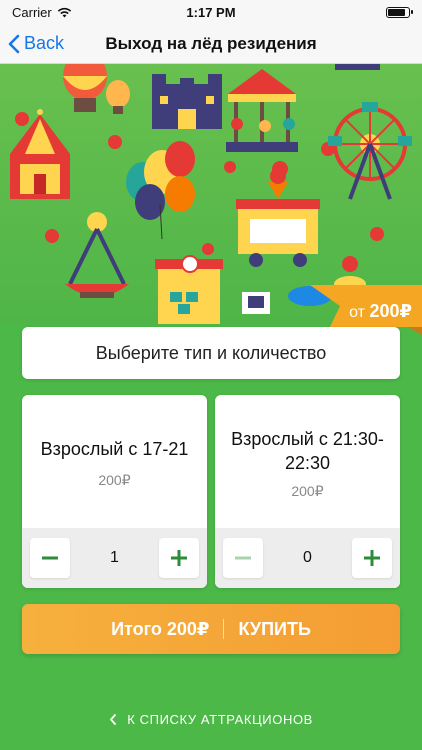 The image size is (422, 750). What do you see at coordinates (64, 12) in the screenshot?
I see `wifi-icon` at bounding box center [64, 12].